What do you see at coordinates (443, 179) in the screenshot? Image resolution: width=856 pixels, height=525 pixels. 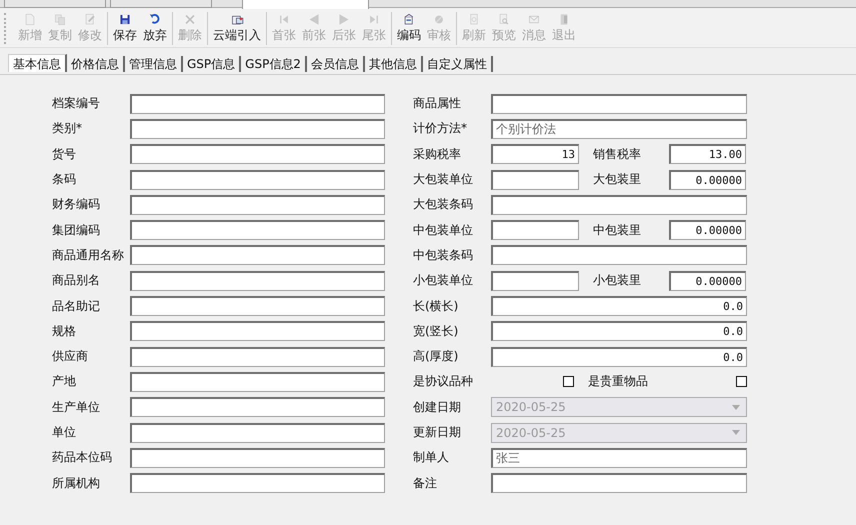 I see `field-label: 大包装单位` at bounding box center [443, 179].